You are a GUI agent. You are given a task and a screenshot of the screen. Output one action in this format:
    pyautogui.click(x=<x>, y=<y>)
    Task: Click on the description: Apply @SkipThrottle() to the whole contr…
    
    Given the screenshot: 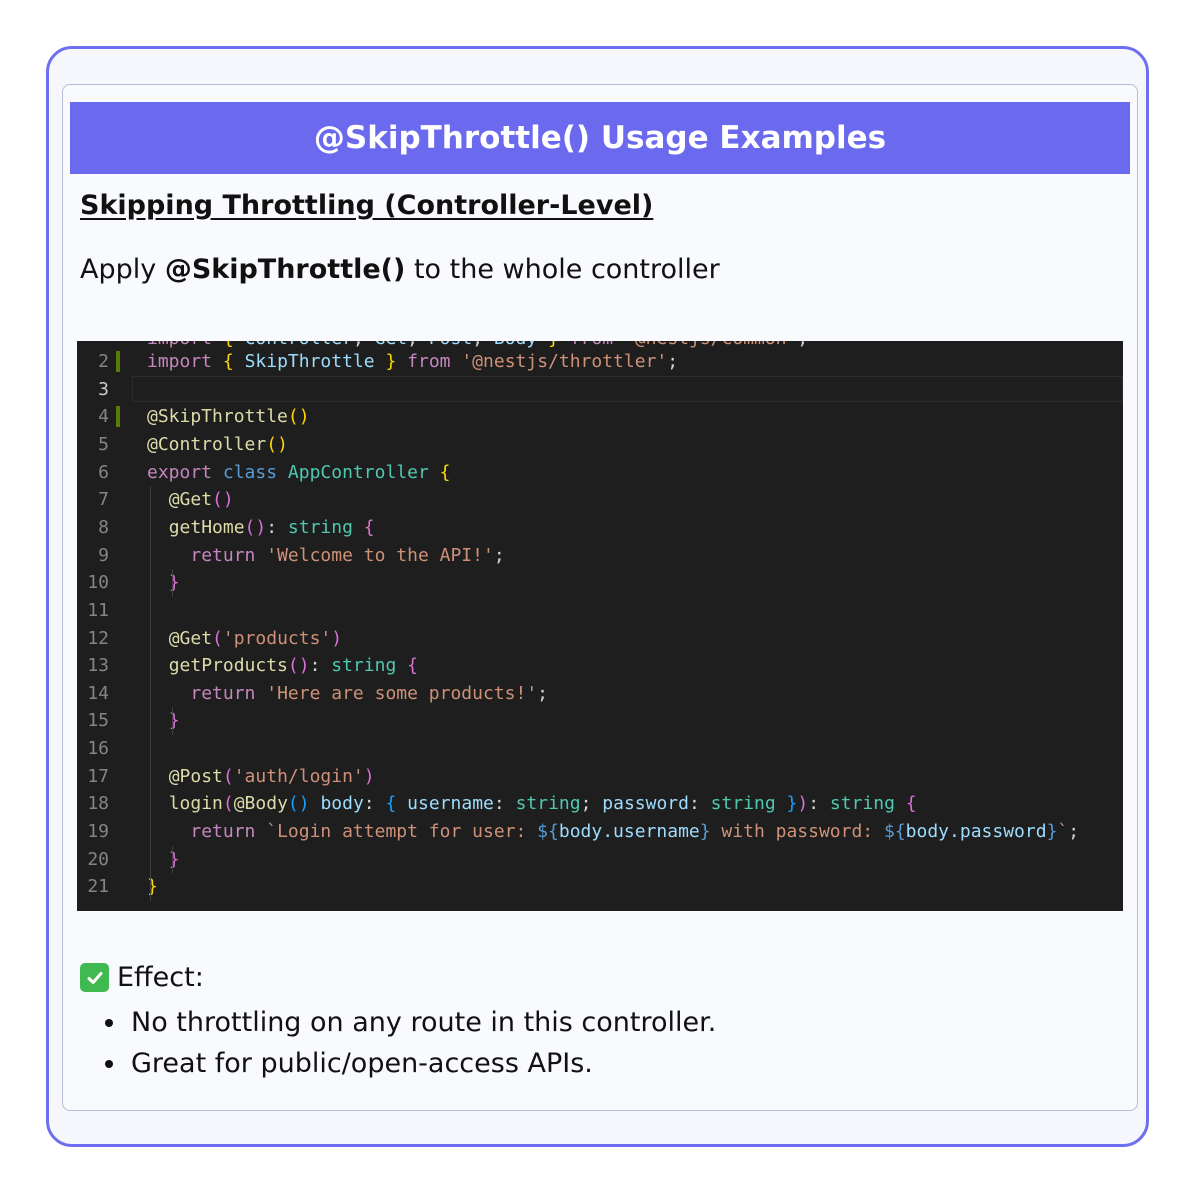 What is the action you would take?
    pyautogui.click(x=400, y=269)
    